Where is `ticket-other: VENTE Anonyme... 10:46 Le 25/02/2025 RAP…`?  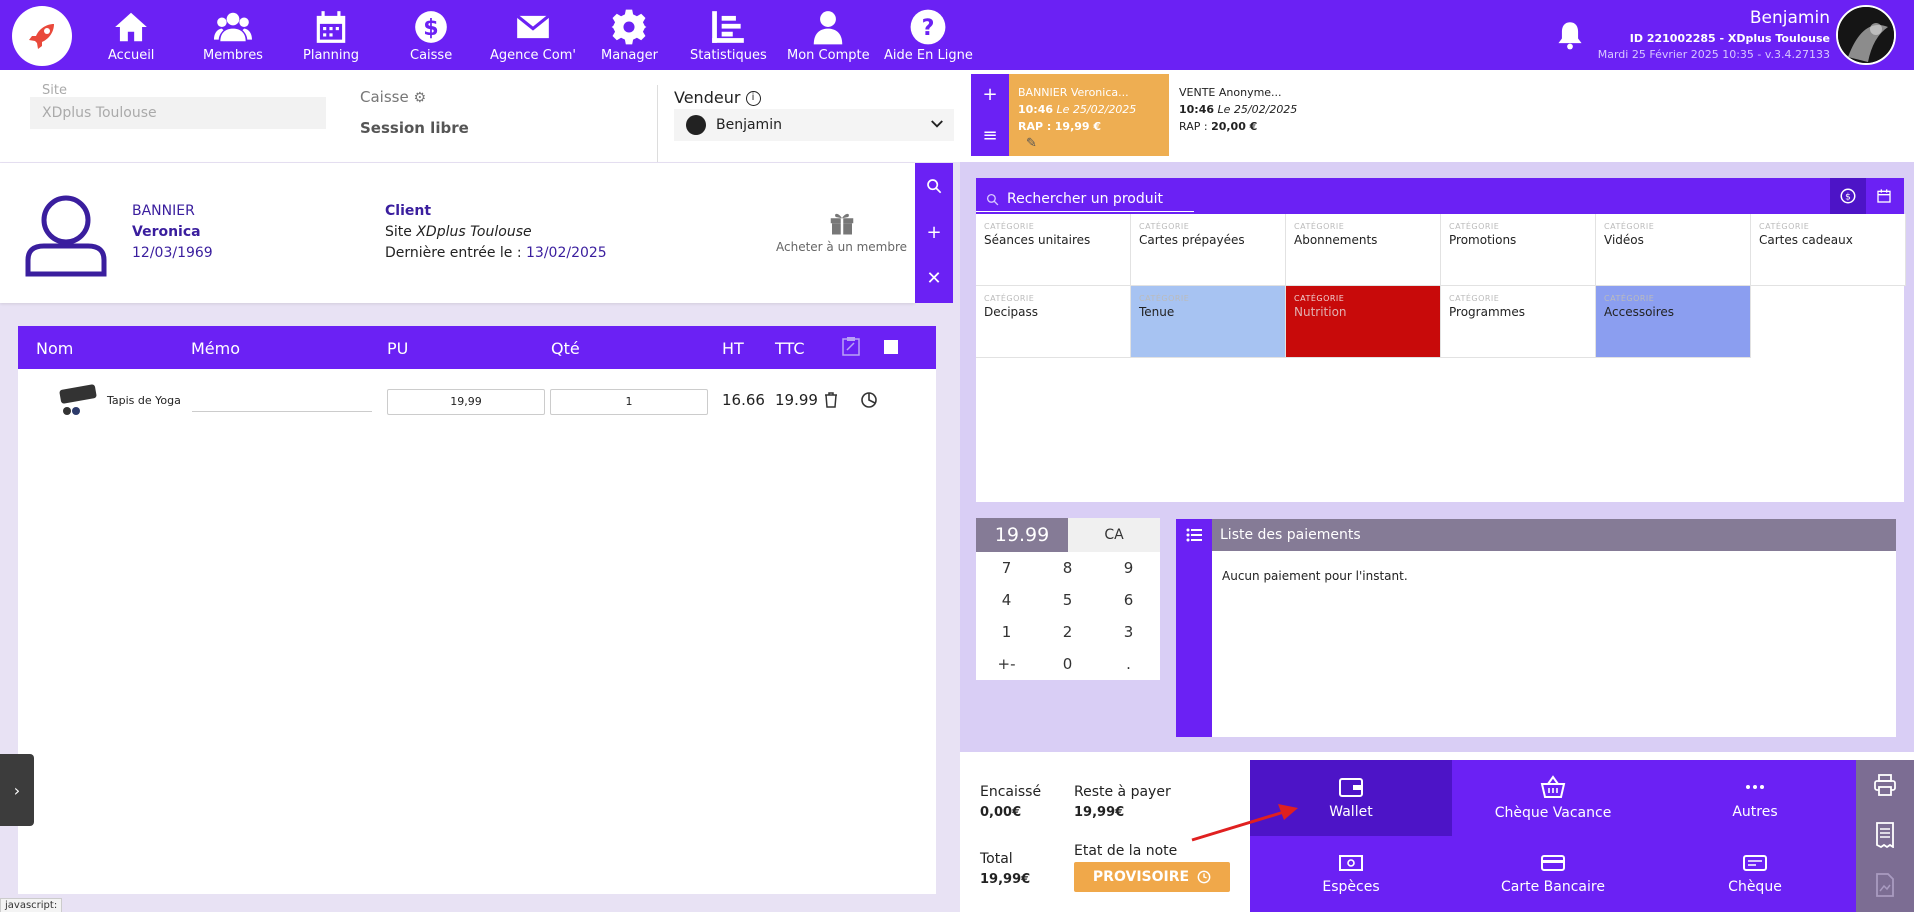
ticket-other: VENTE Anonyme... 10:46 Le 25/02/2025 RAP… is located at coordinates (1250, 115).